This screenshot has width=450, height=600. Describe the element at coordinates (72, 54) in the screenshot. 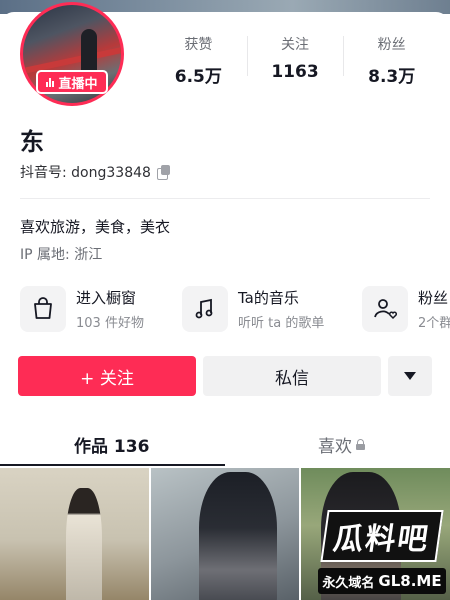

I see `avatar-container: 直播中` at that location.